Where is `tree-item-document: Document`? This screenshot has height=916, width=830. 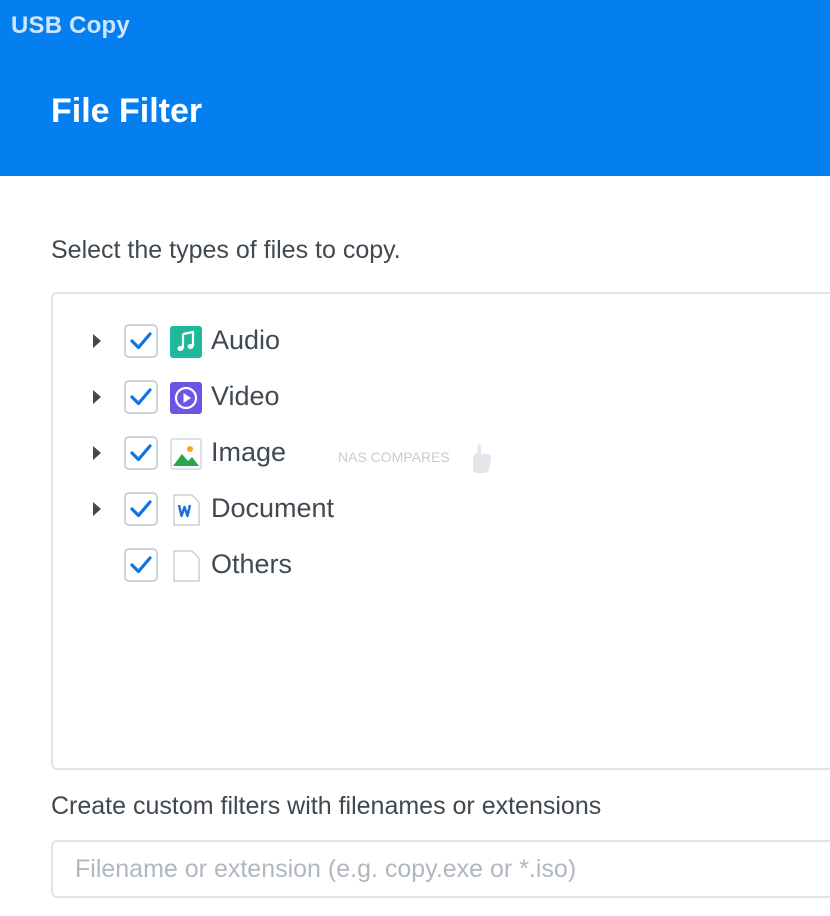
tree-item-document: Document is located at coordinates (403, 510).